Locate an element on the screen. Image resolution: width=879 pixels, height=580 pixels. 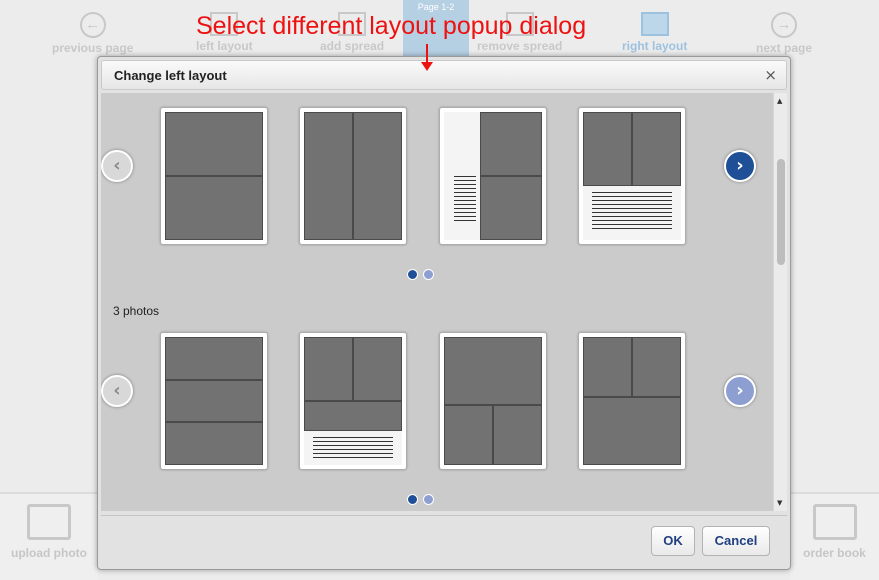
scroll-down-icon: ▼ is located at coordinates (779, 503).